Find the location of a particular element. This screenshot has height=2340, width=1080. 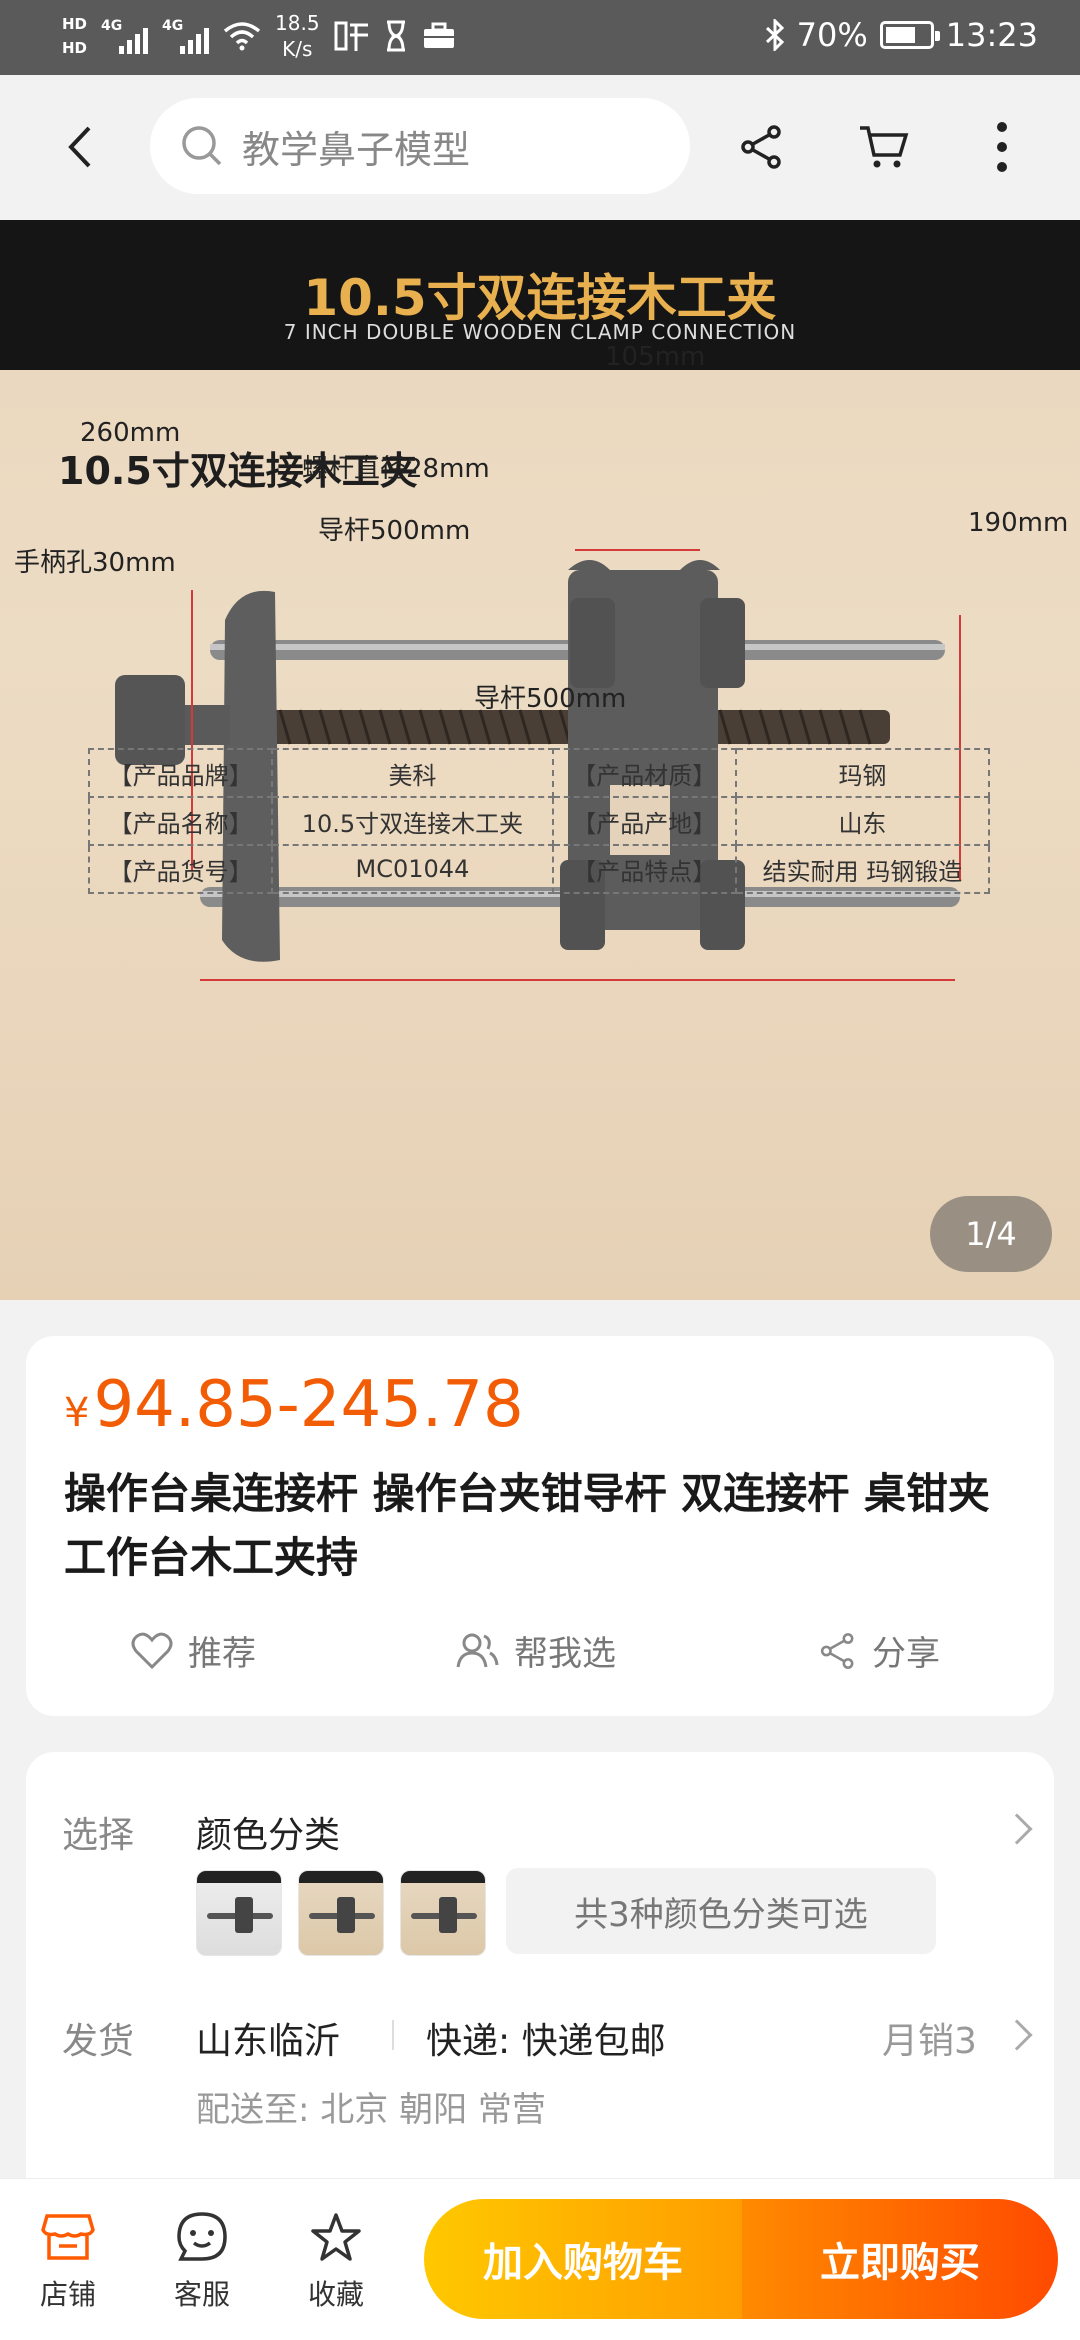

spec-cell: 【产品特点】 is located at coordinates (644, 869).